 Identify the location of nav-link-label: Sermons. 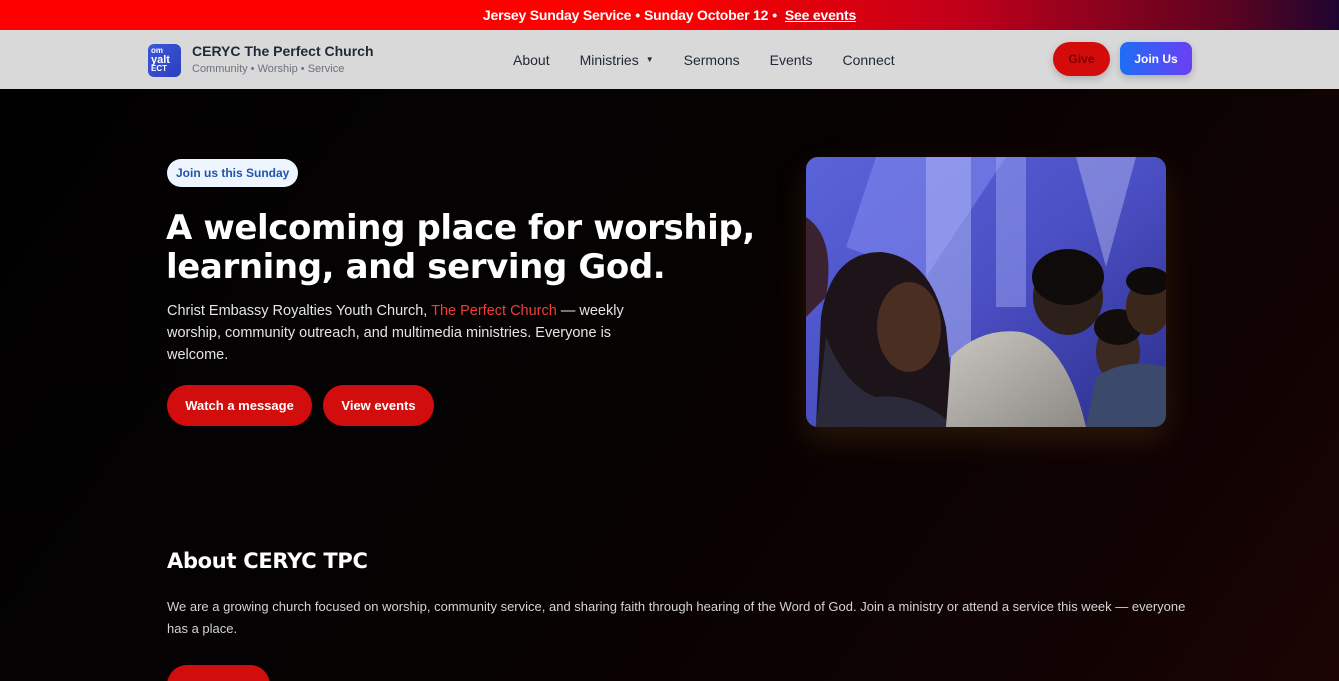
(711, 59).